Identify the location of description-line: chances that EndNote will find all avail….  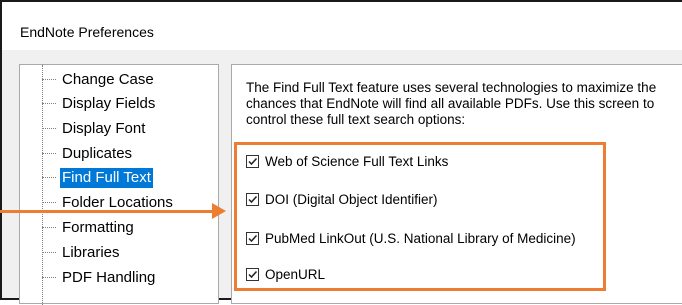
(450, 103).